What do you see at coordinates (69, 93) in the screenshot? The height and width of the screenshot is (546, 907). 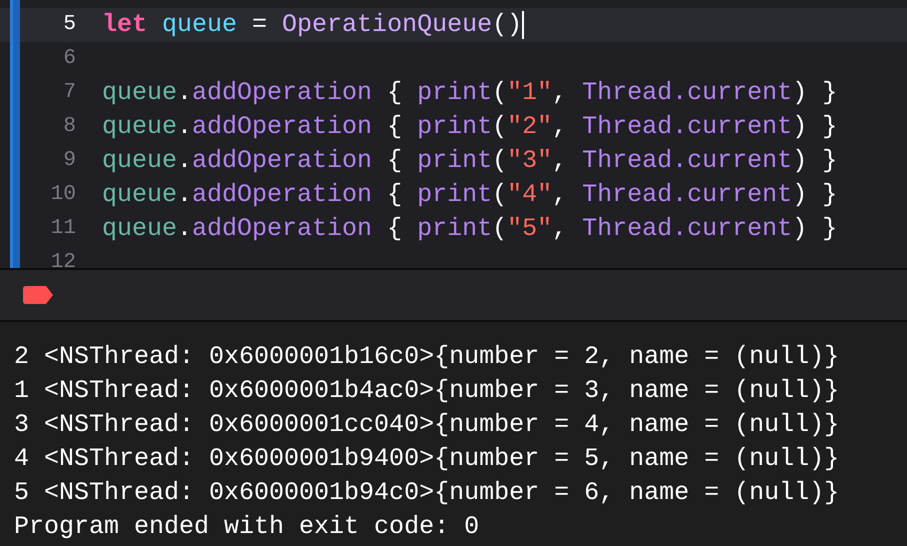 I see `line-number: 7` at bounding box center [69, 93].